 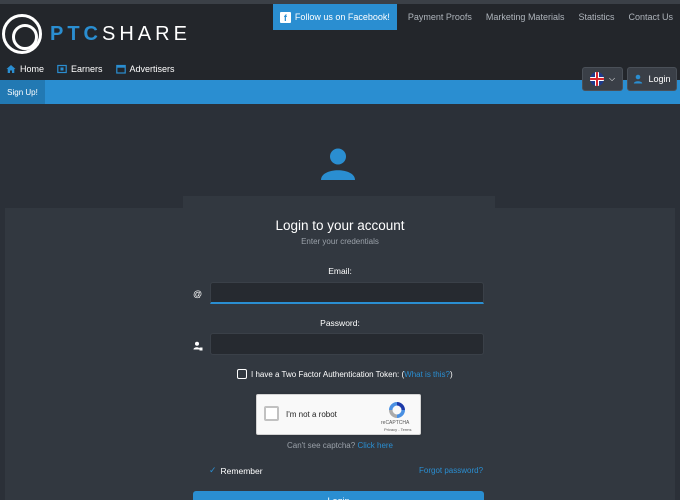 I want to click on nav-item-advertisers: Advertisers, so click(x=145, y=69).